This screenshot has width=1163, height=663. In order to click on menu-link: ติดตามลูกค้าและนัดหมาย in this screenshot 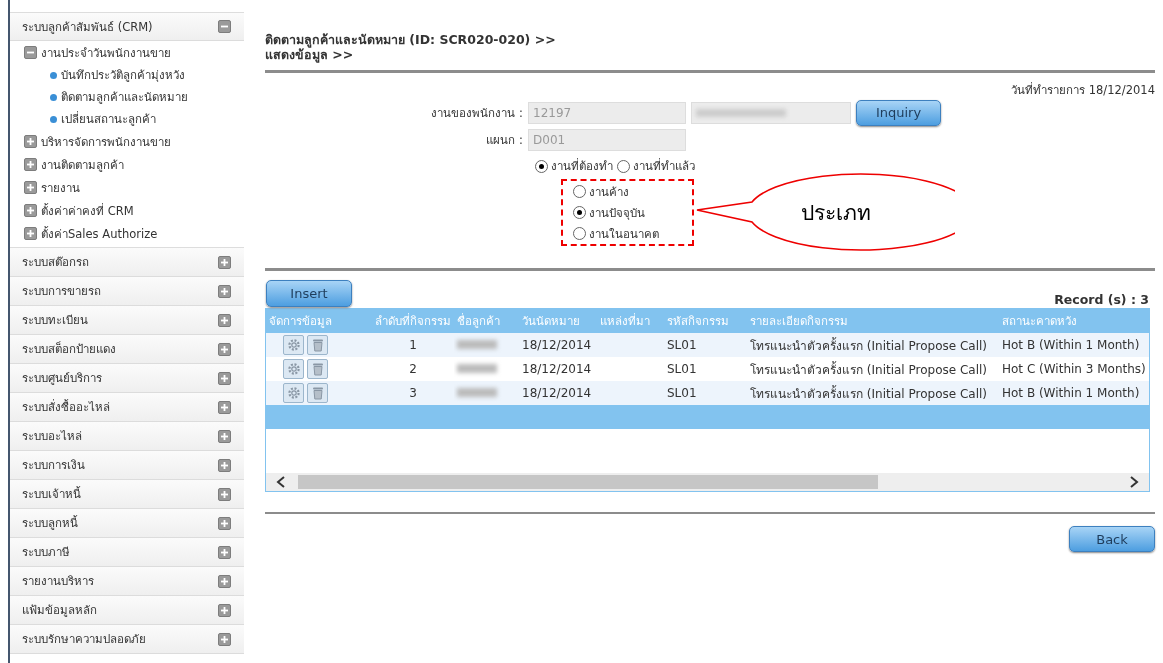, I will do `click(124, 97)`.